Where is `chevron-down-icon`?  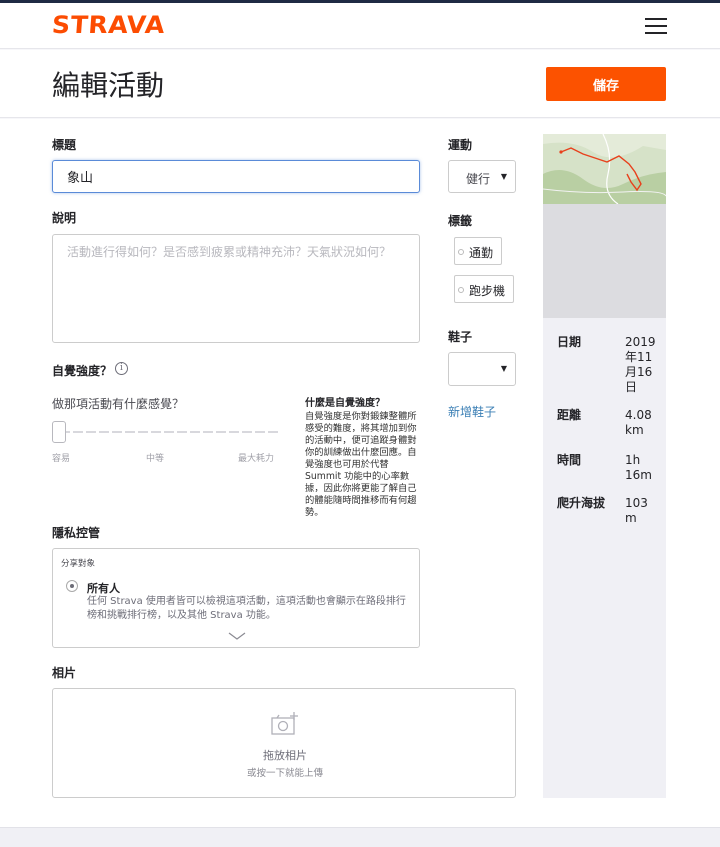 chevron-down-icon is located at coordinates (237, 636).